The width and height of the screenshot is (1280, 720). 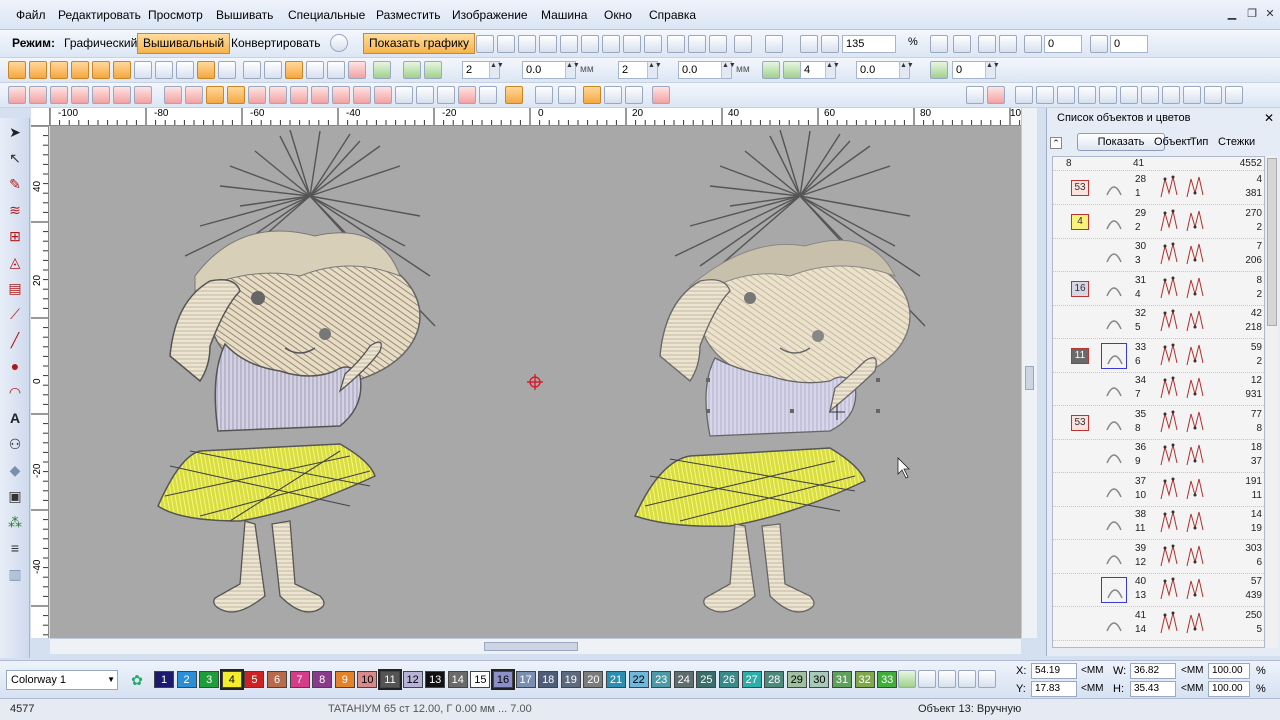 I want to click on effect-35-icon, so click(x=1066, y=95).